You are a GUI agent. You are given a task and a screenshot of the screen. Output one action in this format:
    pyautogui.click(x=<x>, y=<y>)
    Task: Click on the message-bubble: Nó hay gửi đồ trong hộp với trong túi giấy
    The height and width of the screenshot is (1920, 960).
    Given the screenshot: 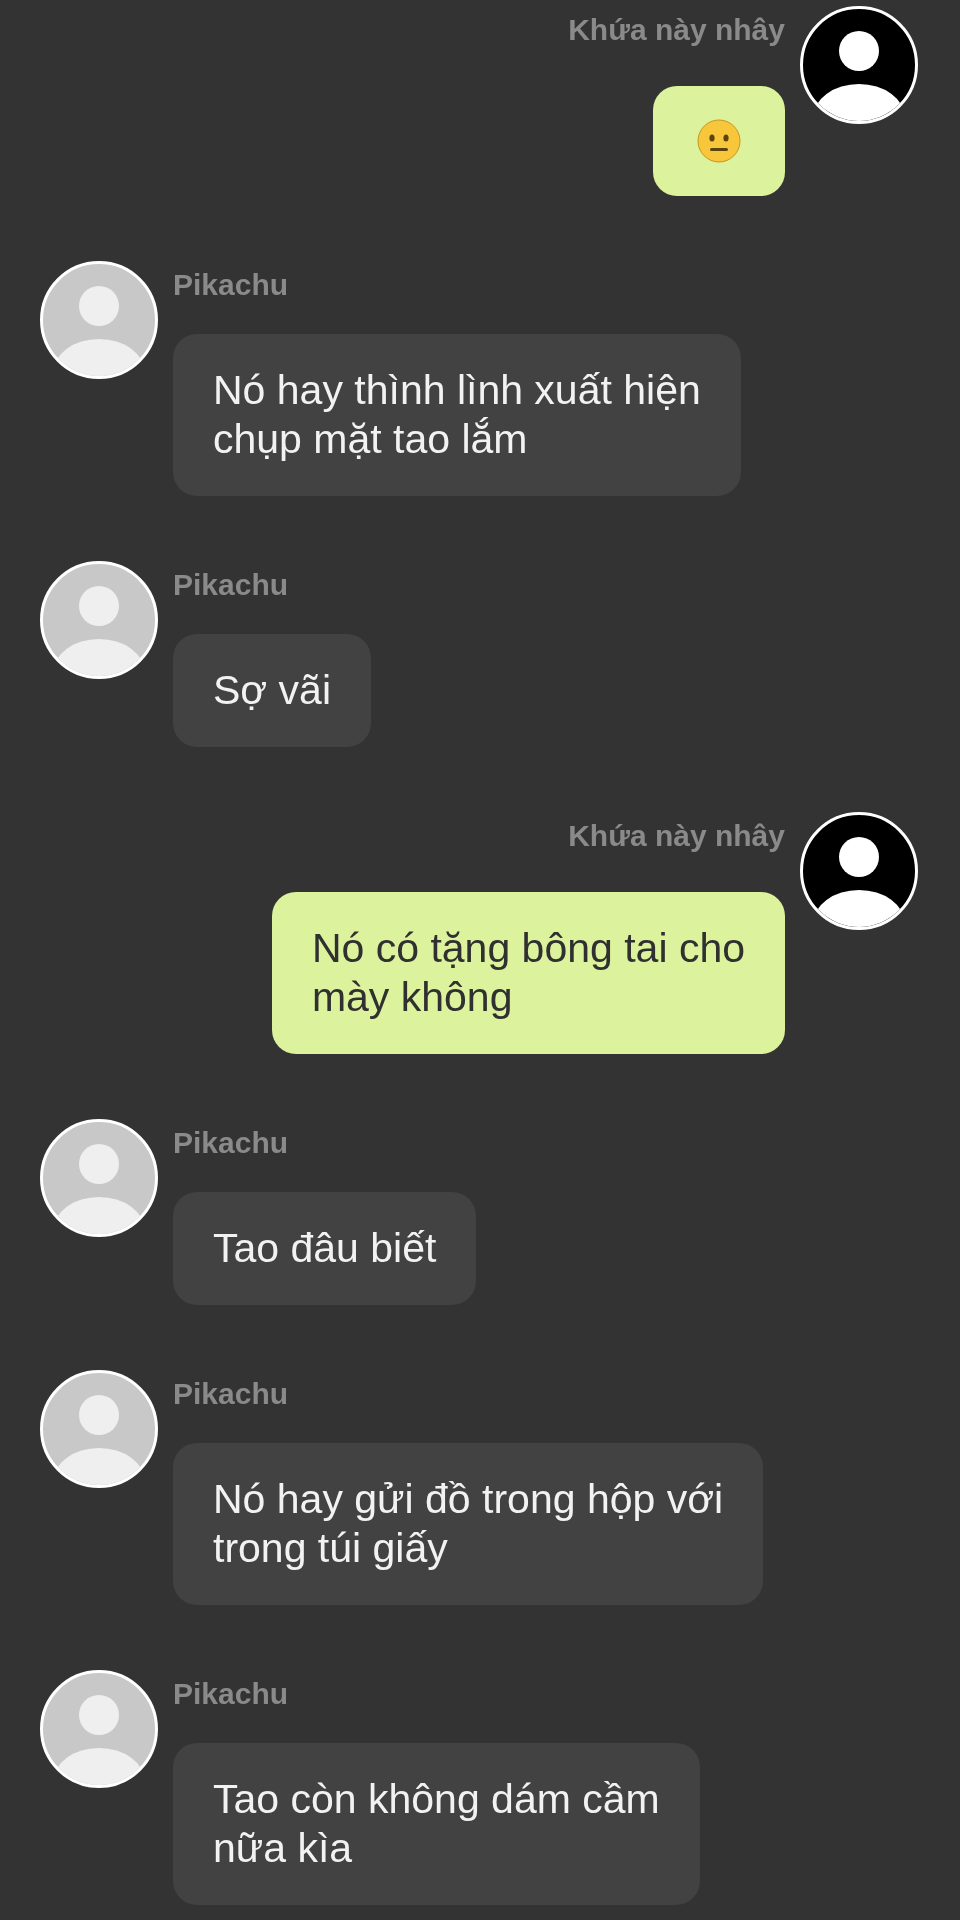 What is the action you would take?
    pyautogui.click(x=468, y=1524)
    